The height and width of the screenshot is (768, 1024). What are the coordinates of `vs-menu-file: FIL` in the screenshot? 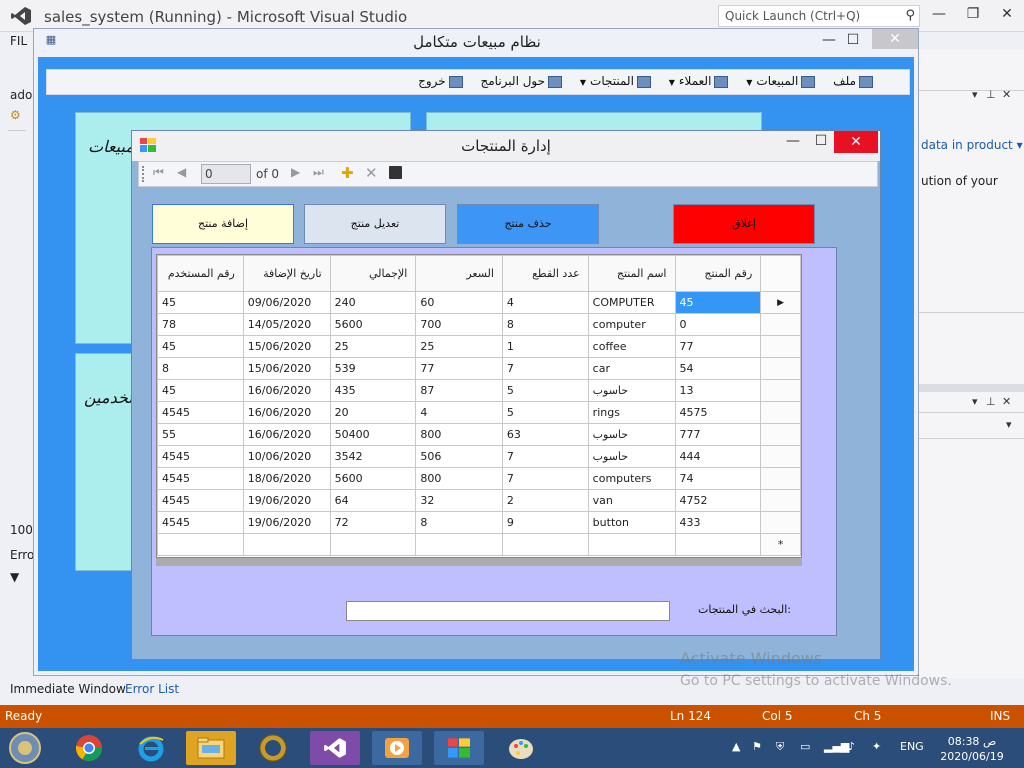 It's located at (18, 41).